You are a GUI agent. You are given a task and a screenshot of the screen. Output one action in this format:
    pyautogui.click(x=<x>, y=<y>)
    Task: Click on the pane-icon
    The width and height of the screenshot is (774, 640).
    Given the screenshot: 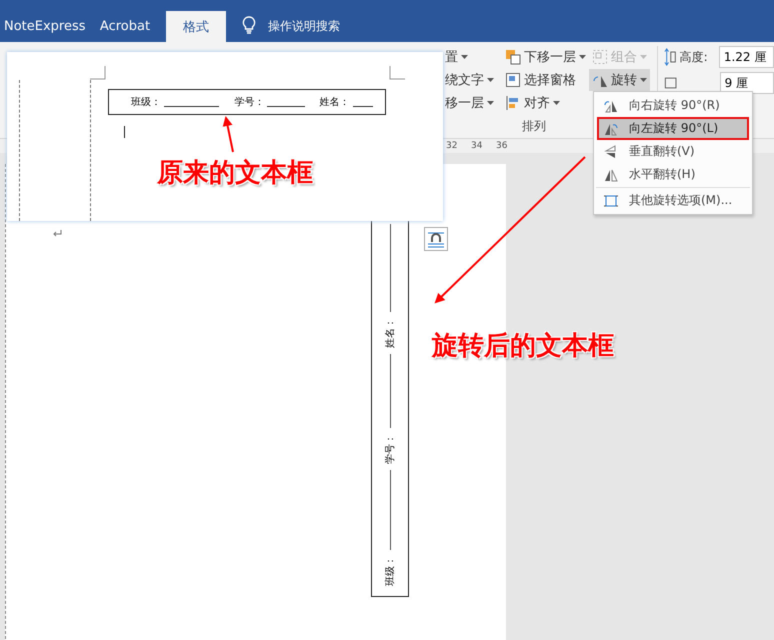 What is the action you would take?
    pyautogui.click(x=513, y=80)
    